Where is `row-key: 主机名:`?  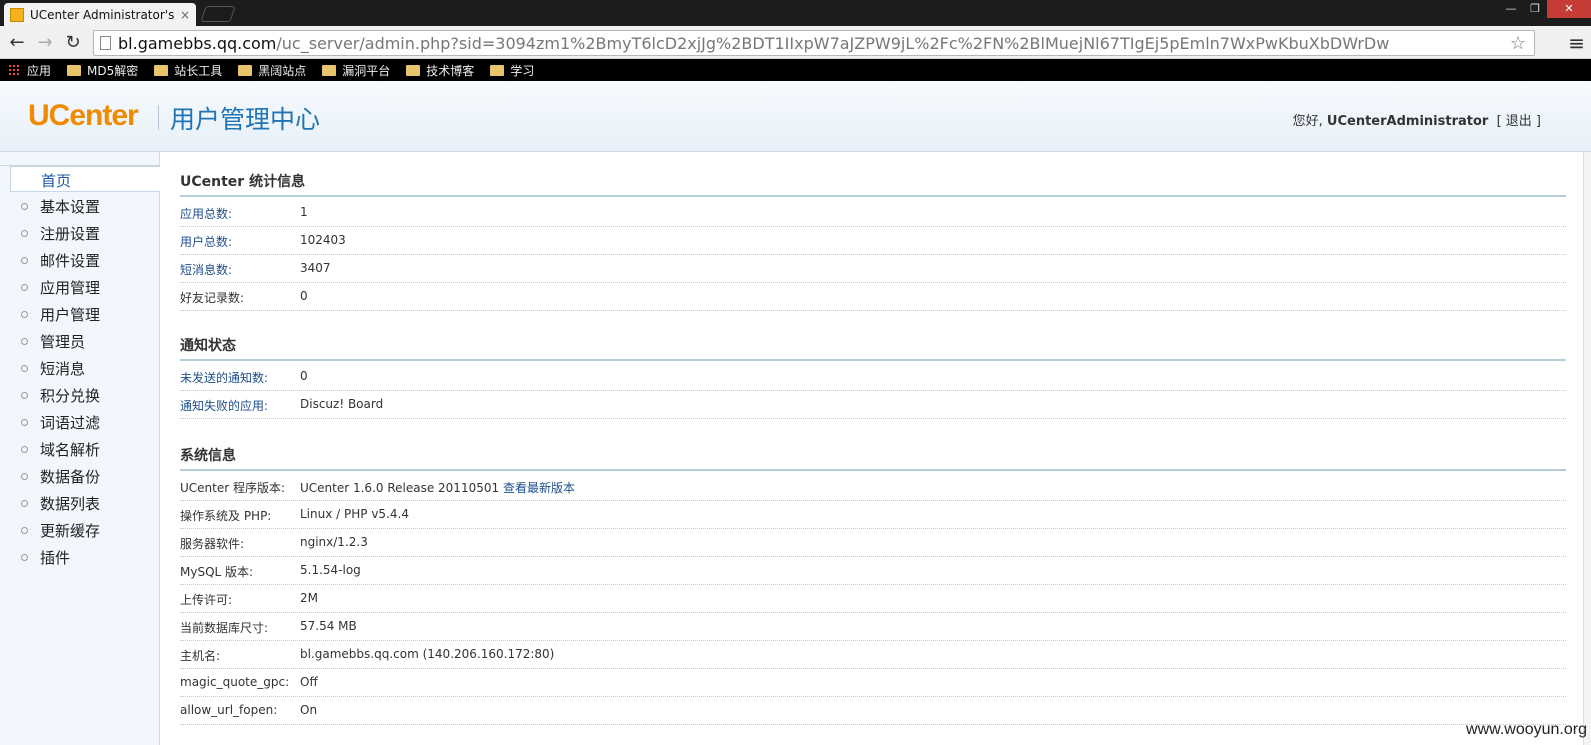
row-key: 主机名: is located at coordinates (200, 656).